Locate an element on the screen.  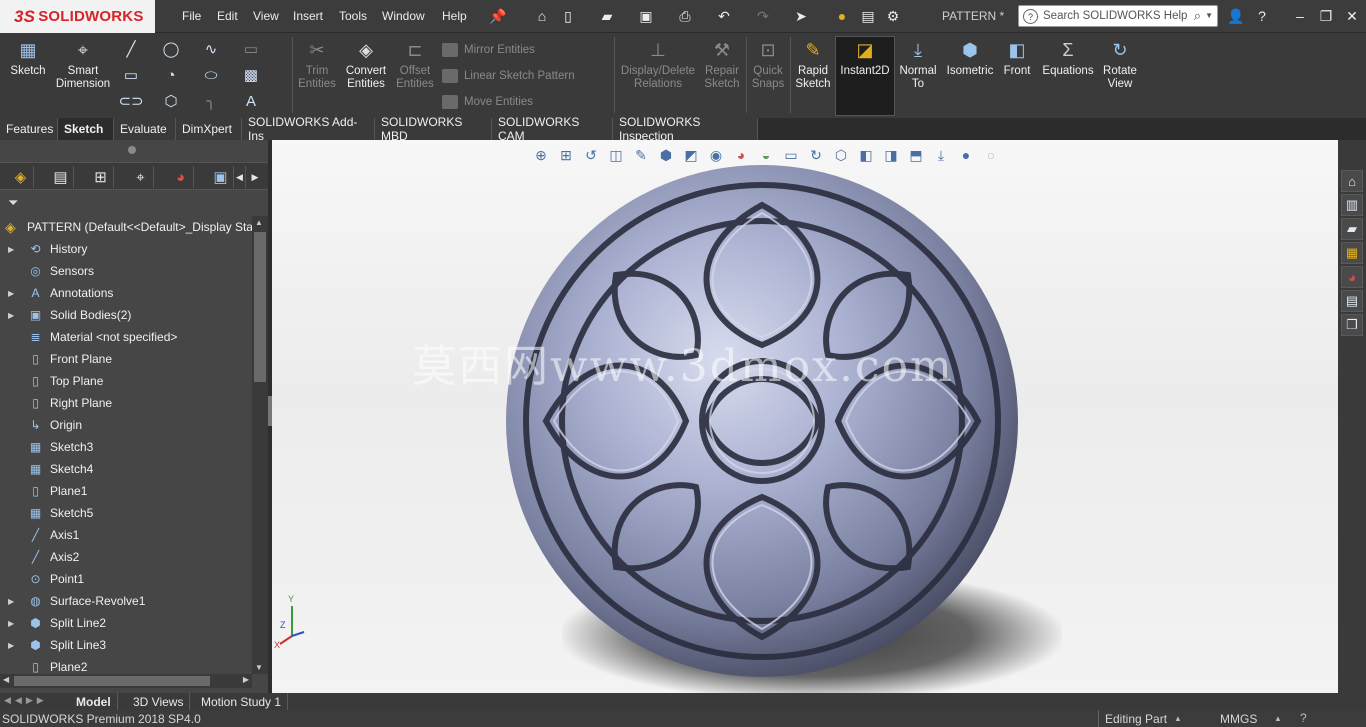
menu-window: Window is located at coordinates (403, 16).